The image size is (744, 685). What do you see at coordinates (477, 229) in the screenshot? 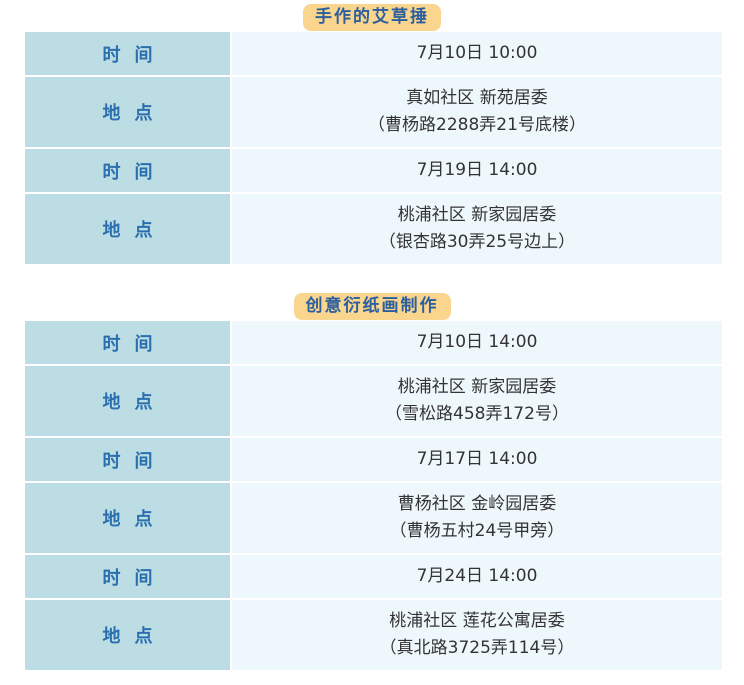
I see `row-value: 桃浦社区 新家园居委 （银杏路30弄25号边上）` at bounding box center [477, 229].